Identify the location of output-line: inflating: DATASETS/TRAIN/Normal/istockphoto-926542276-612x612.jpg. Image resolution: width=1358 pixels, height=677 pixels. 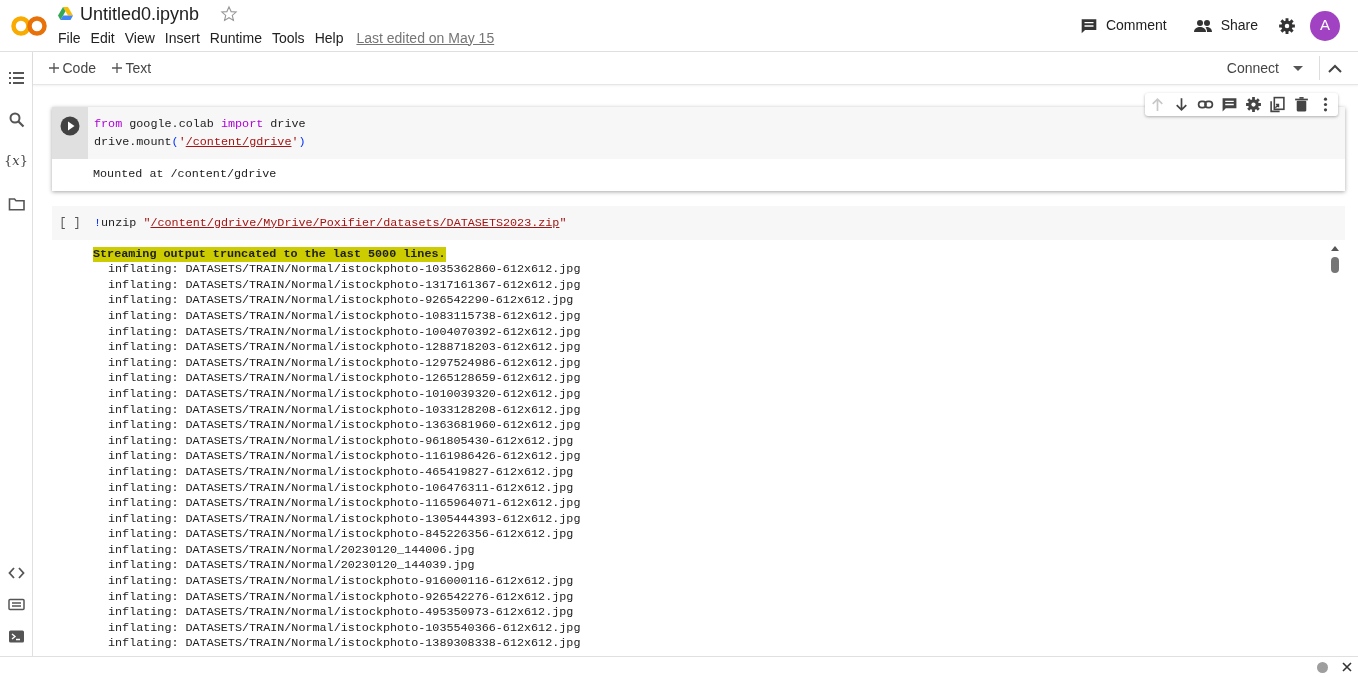
(341, 597).